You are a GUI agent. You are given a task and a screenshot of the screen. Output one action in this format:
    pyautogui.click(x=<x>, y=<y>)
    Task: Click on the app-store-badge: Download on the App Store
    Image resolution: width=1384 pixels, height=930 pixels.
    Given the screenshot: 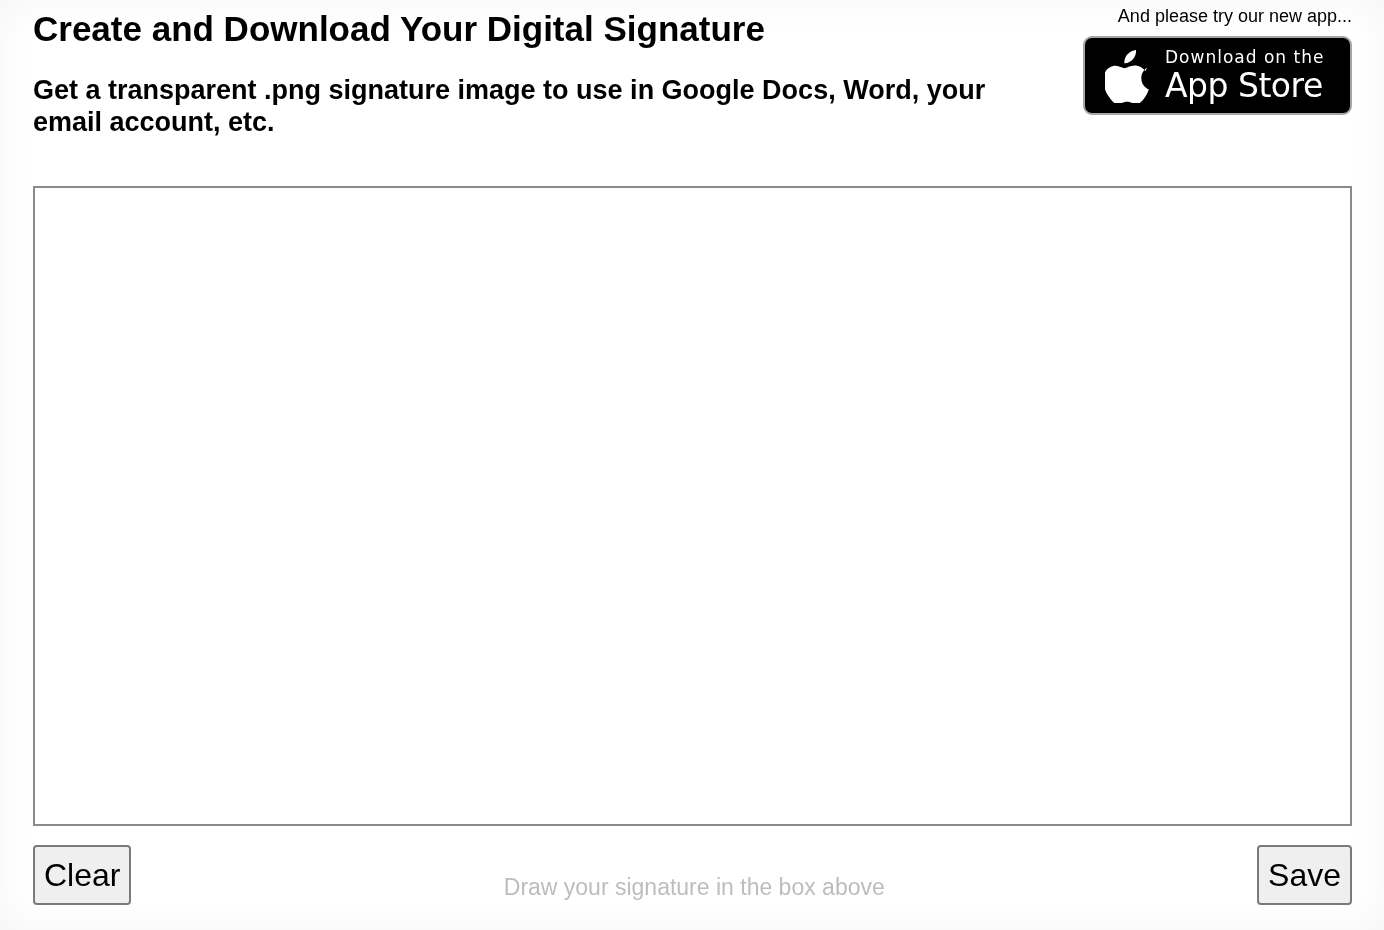 What is the action you would take?
    pyautogui.click(x=1217, y=75)
    